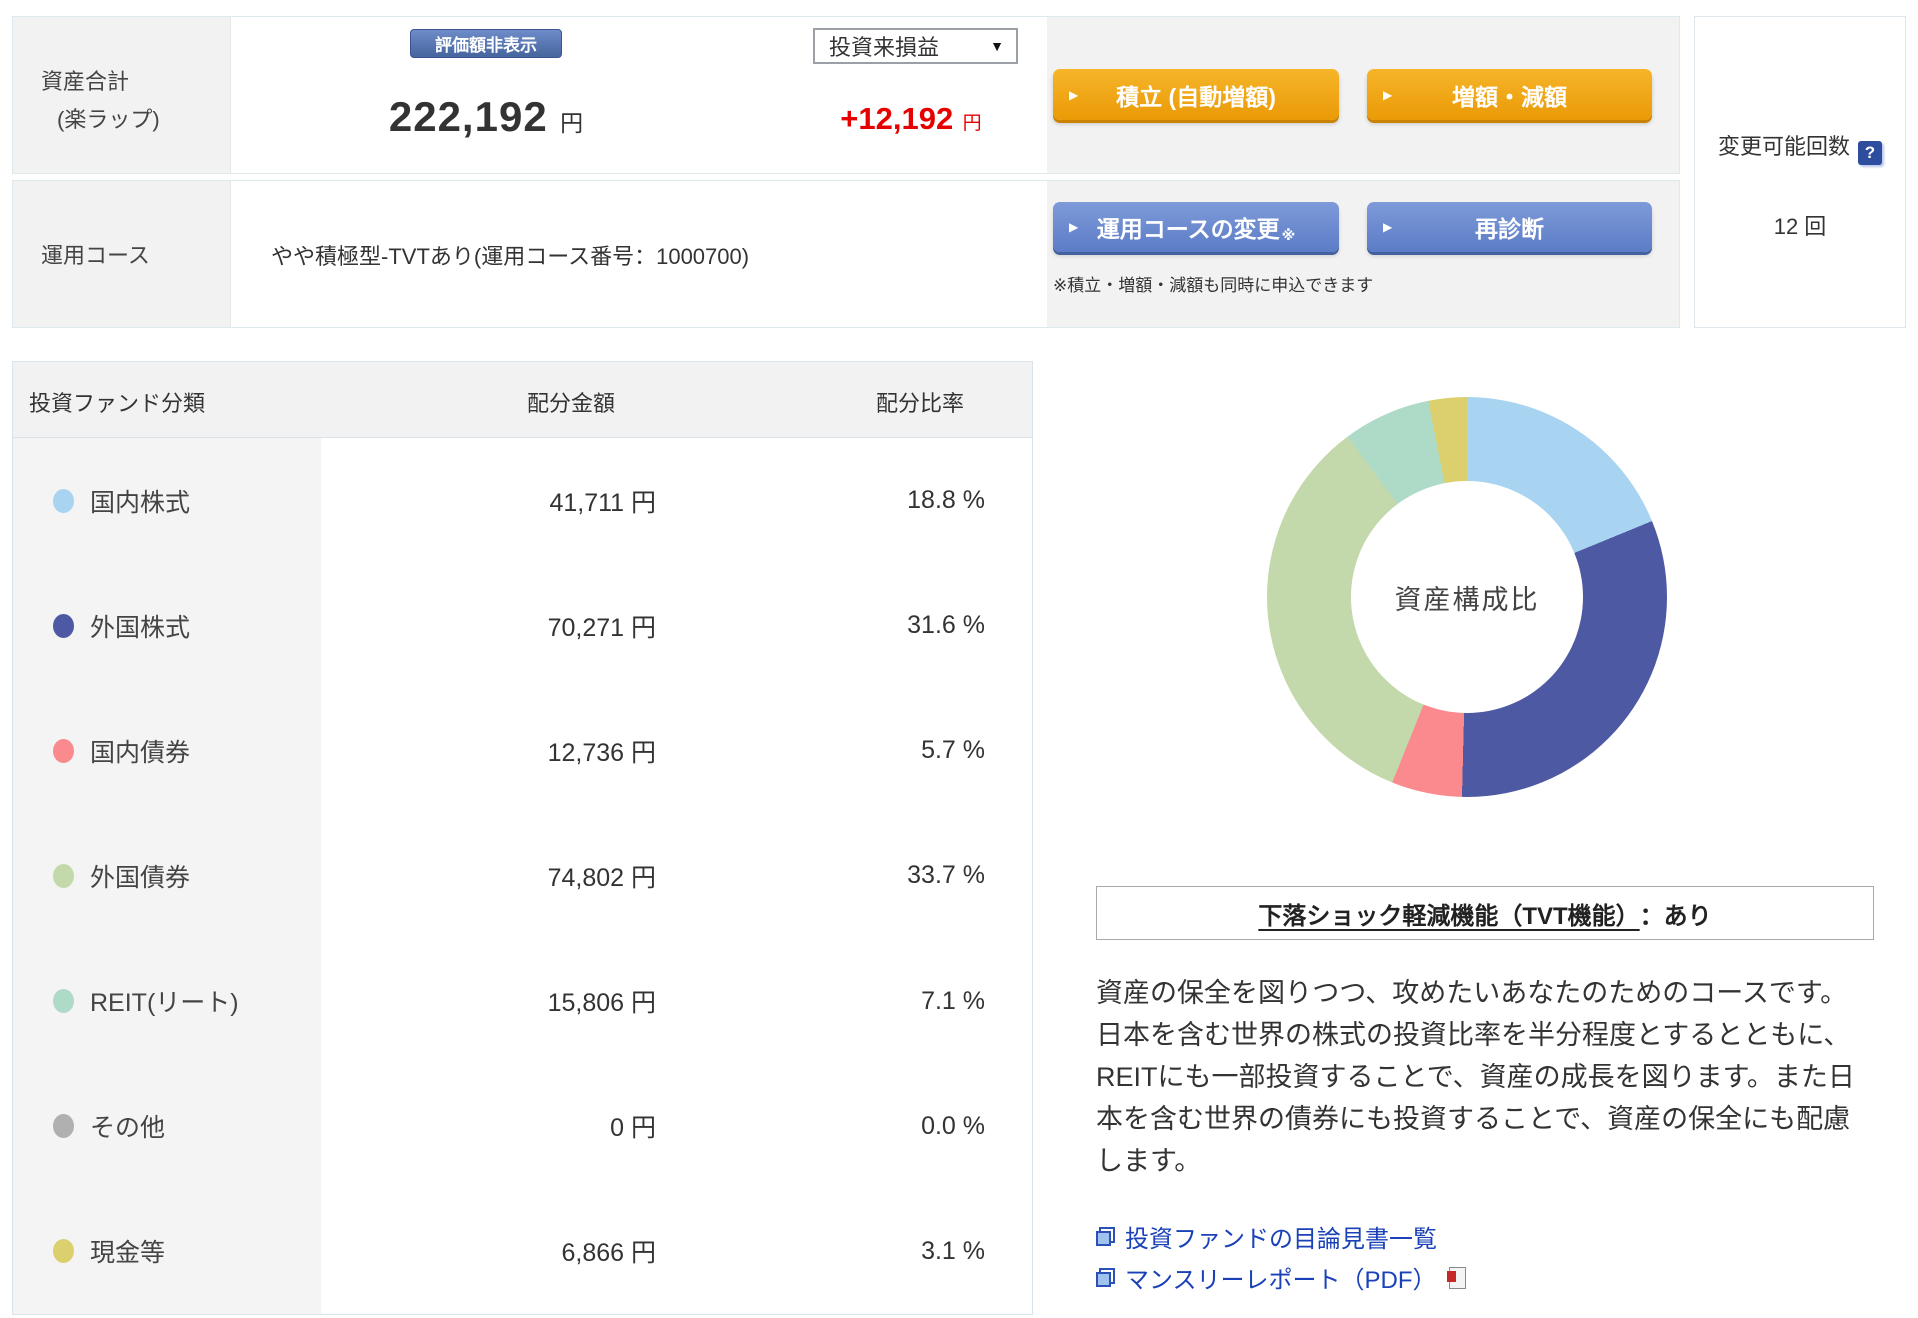  Describe the element at coordinates (522, 751) in the screenshot. I see `table-row: 国内債券 12,736 円 5.7 %` at that location.